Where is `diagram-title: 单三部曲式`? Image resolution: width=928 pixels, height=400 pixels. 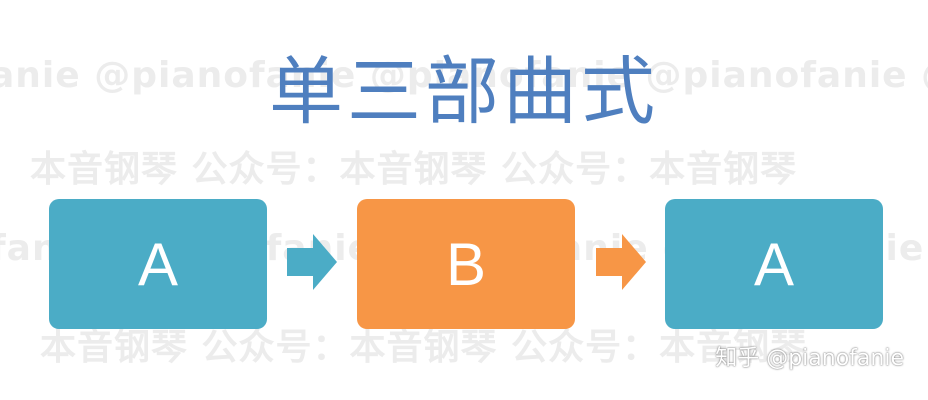
diagram-title: 单三部曲式 is located at coordinates (464, 92).